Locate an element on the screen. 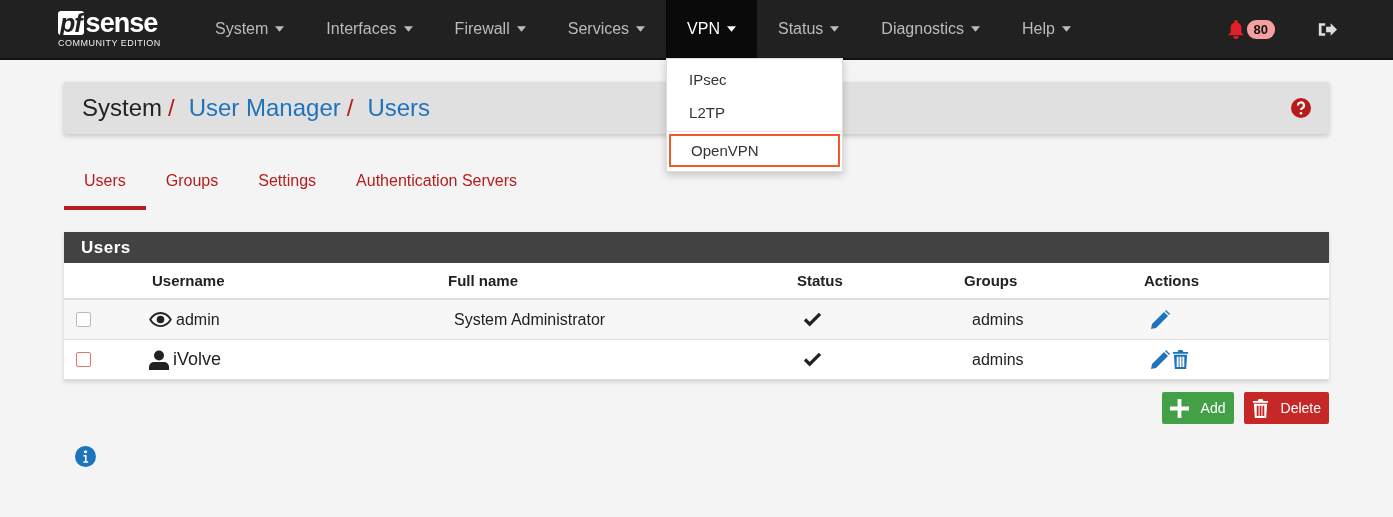  column-header: Groups is located at coordinates (991, 280).